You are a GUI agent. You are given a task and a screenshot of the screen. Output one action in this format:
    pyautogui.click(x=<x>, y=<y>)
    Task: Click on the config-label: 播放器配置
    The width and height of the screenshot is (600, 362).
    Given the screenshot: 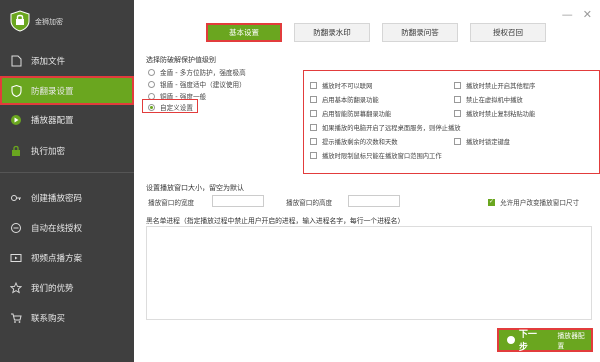 What is the action you would take?
    pyautogui.click(x=571, y=341)
    